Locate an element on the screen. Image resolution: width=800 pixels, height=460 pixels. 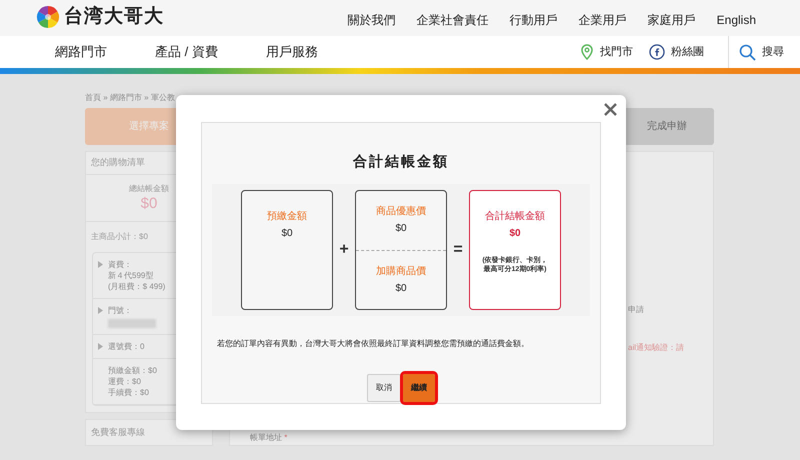
cart-line: 手續費：$0 is located at coordinates (129, 392).